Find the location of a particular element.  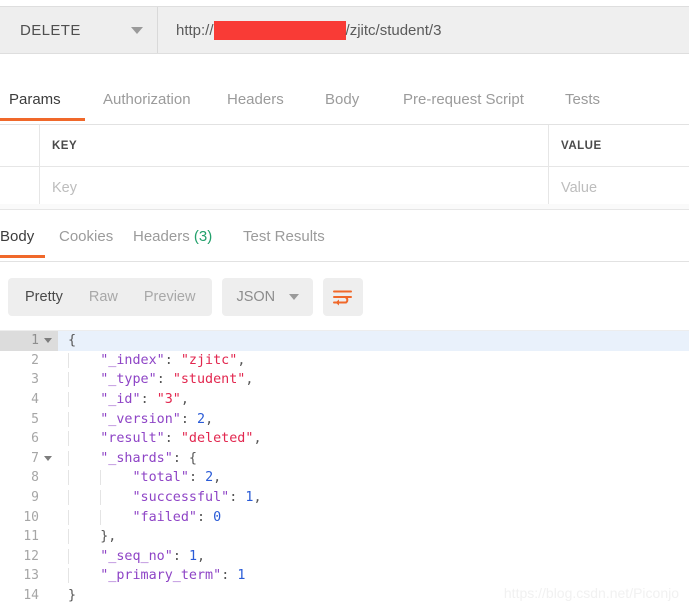

response-tab-test-results: Test Results is located at coordinates (303, 237).